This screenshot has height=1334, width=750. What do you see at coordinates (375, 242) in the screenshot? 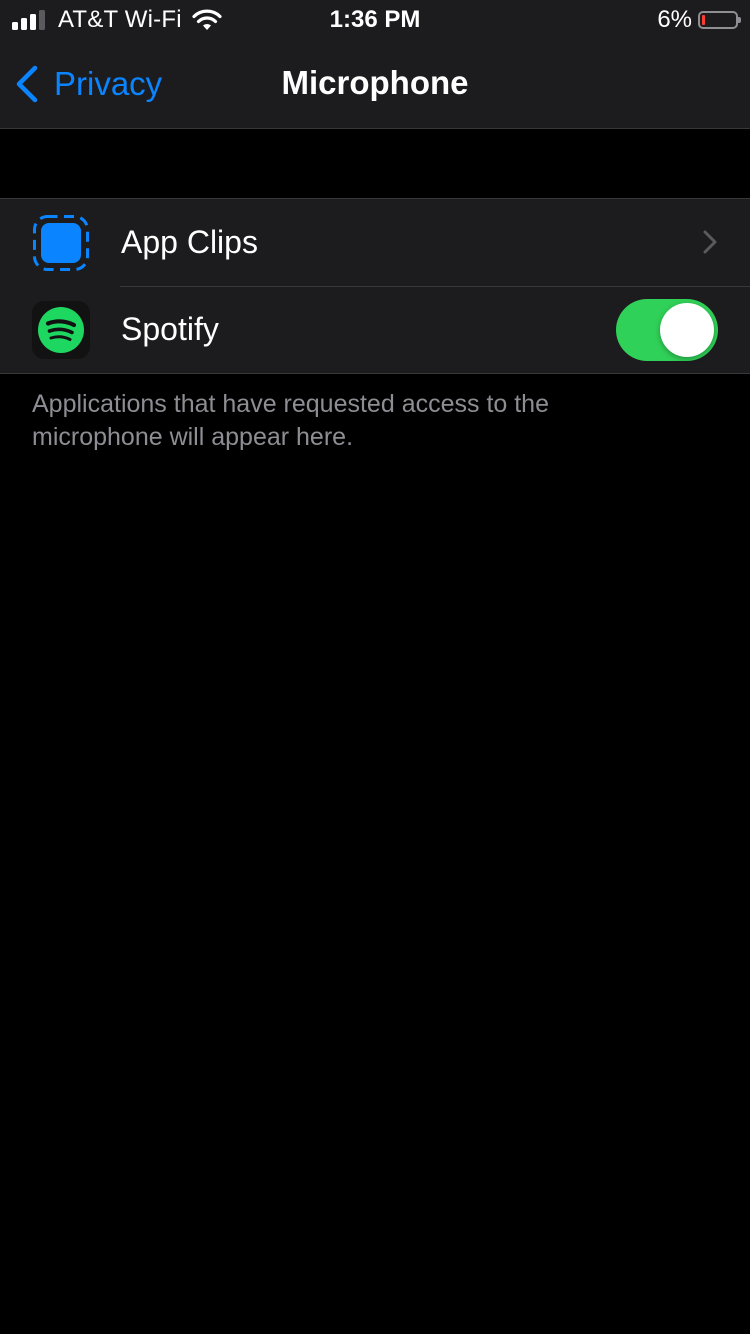
I see `list-item-app-clips: App Clips` at bounding box center [375, 242].